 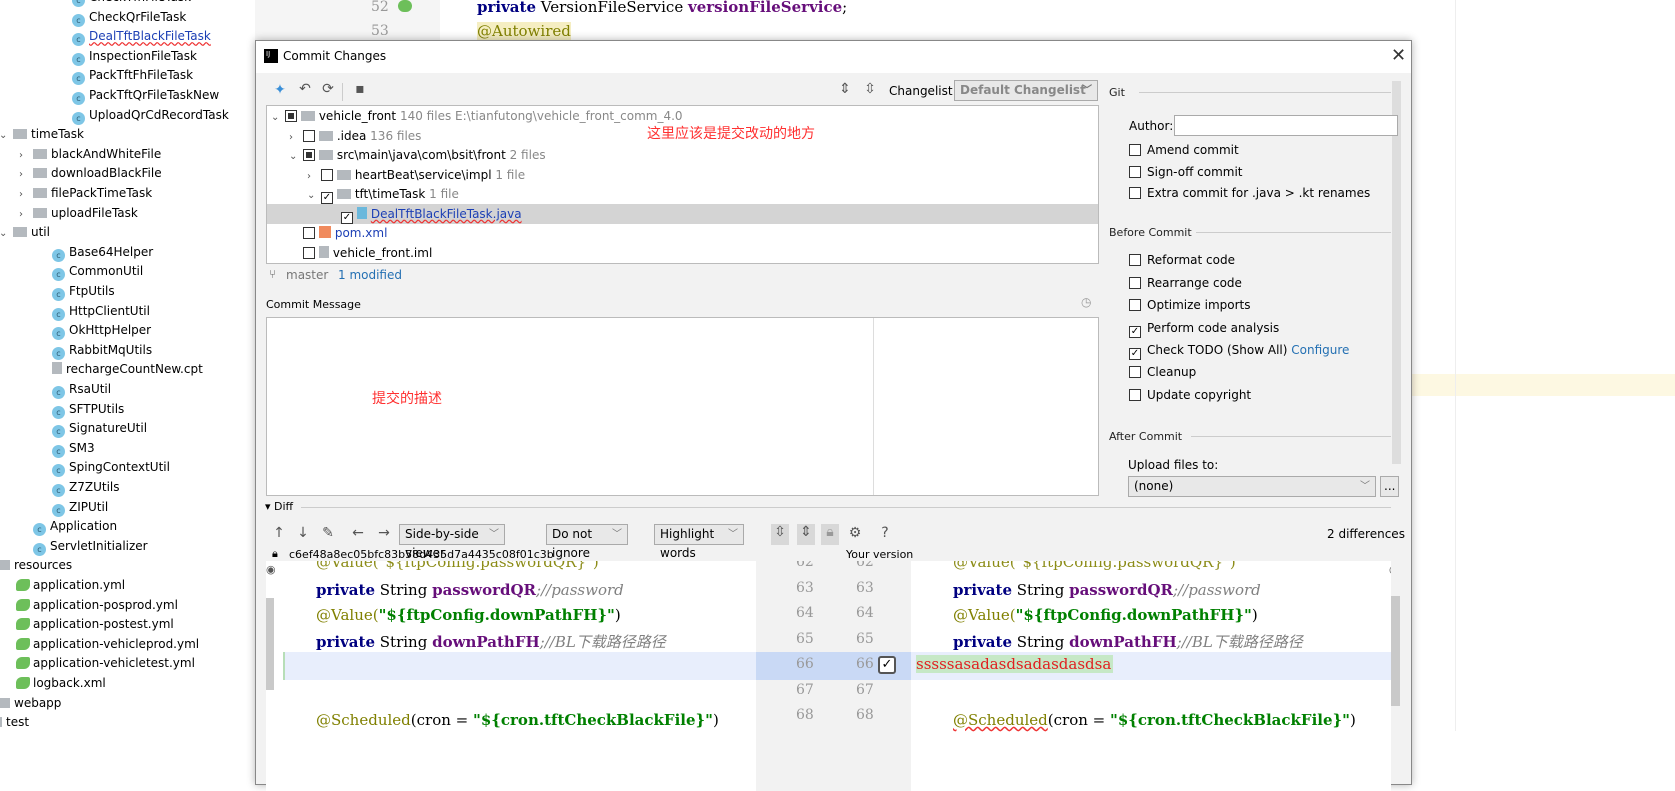 I want to click on project-tree-item: c CheckTfhFileTask, so click(x=131, y=3).